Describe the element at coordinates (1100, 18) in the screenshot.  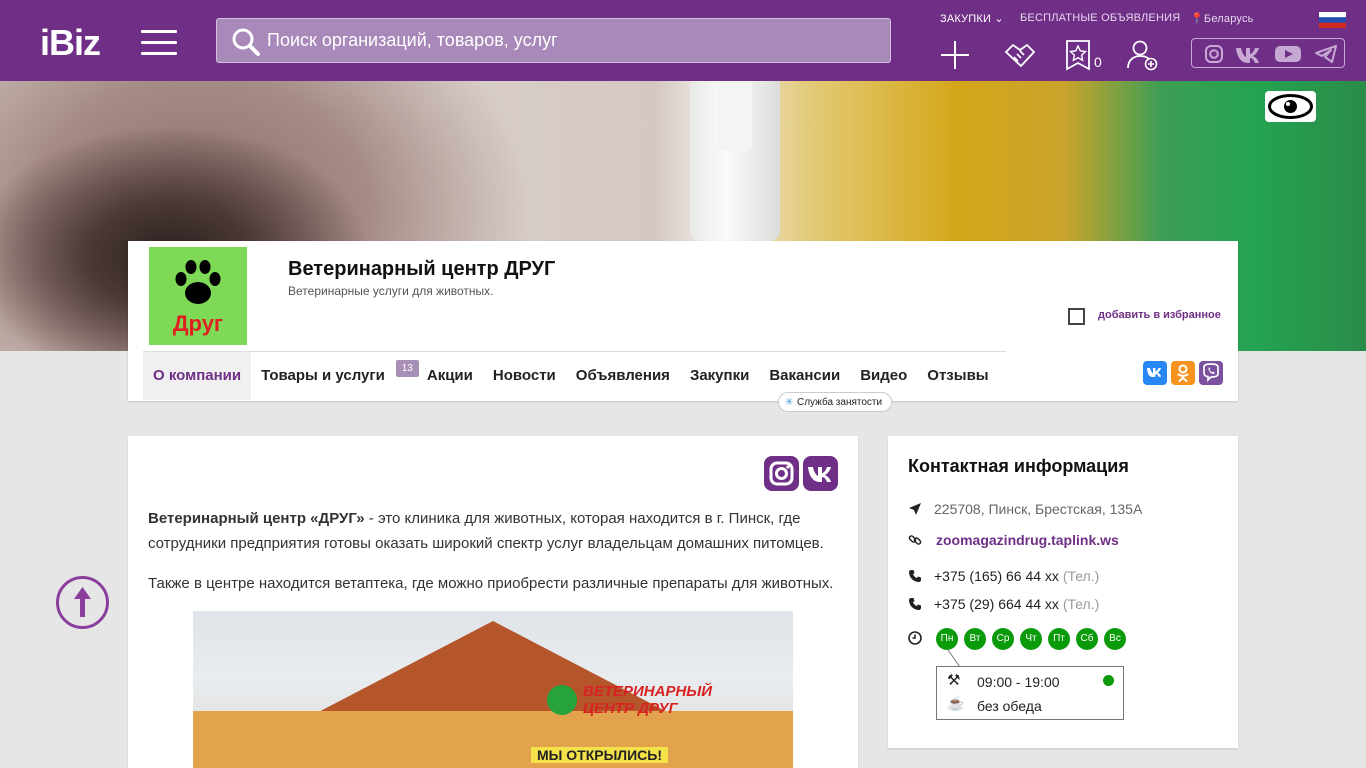
I see `nav-free-ads: БЕСПЛАТНЫЕ ОБЪЯВЛЕНИЯ` at that location.